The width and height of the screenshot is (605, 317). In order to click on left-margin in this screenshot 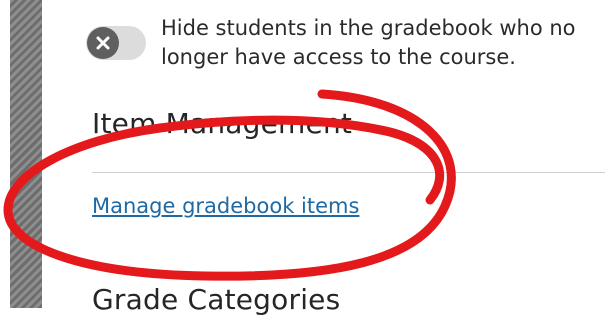, I will do `click(5, 154)`.